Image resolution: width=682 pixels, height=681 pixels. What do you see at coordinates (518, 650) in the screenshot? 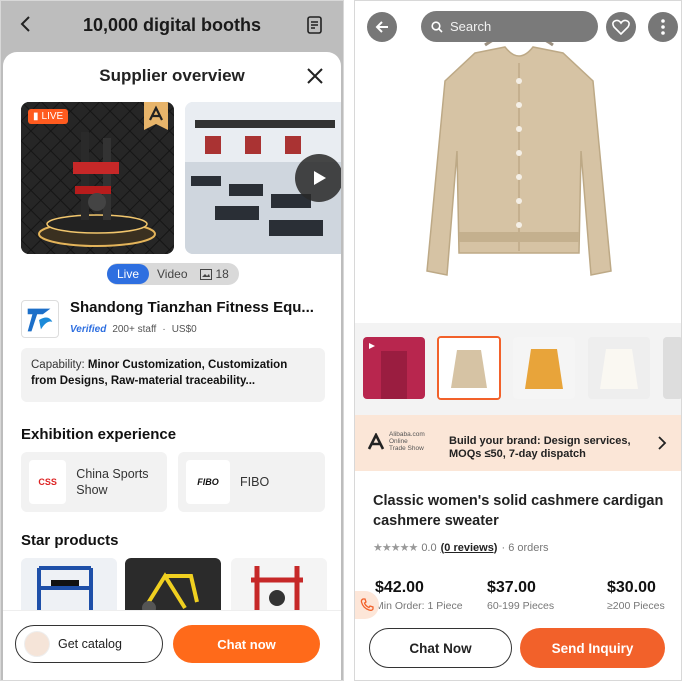
I see `bottom-action-bar: Chat Now Send Inquiry` at bounding box center [518, 650].